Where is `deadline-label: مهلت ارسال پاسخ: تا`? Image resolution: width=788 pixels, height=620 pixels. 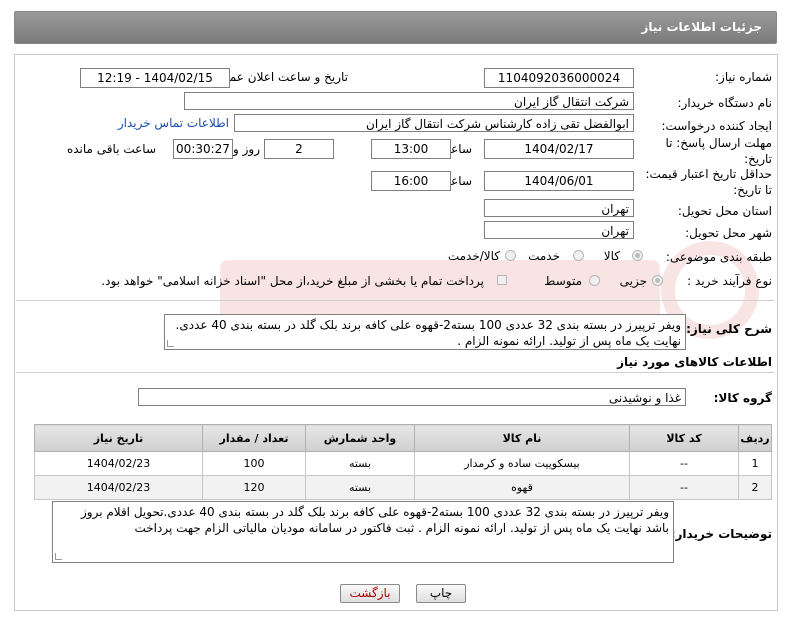
deadline-label: مهلت ارسال پاسخ: تا is located at coordinates (718, 143).